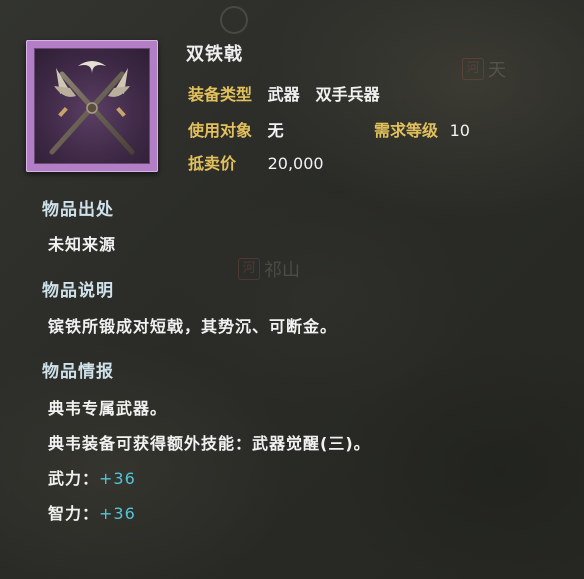  I want to click on target-label: 使用对象, so click(220, 130).